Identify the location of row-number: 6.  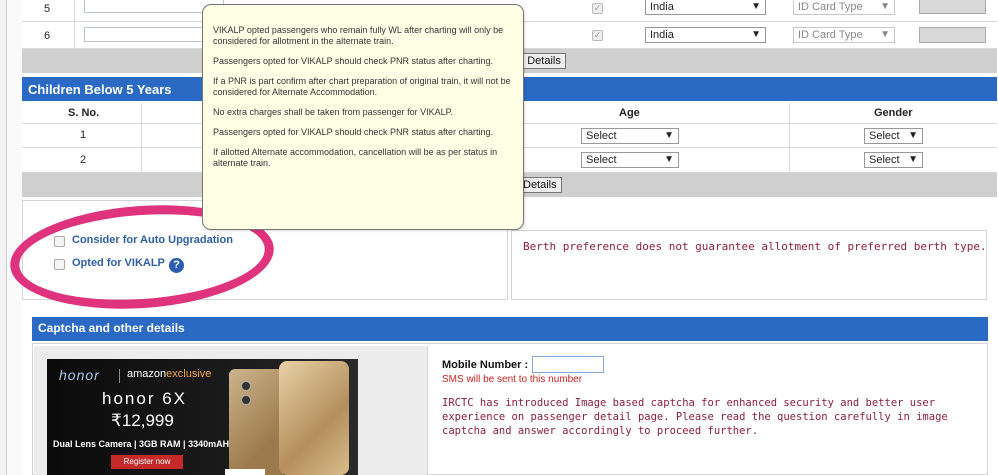
(47, 36).